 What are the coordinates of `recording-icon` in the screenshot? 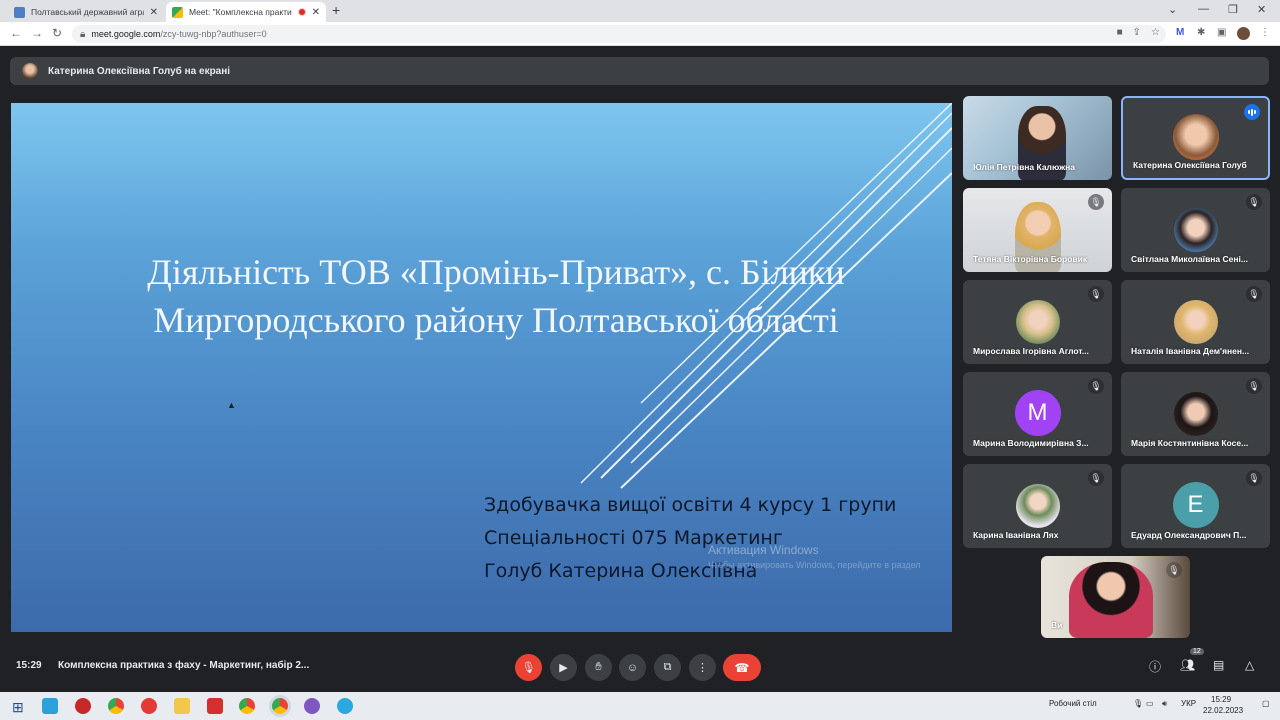 It's located at (301, 12).